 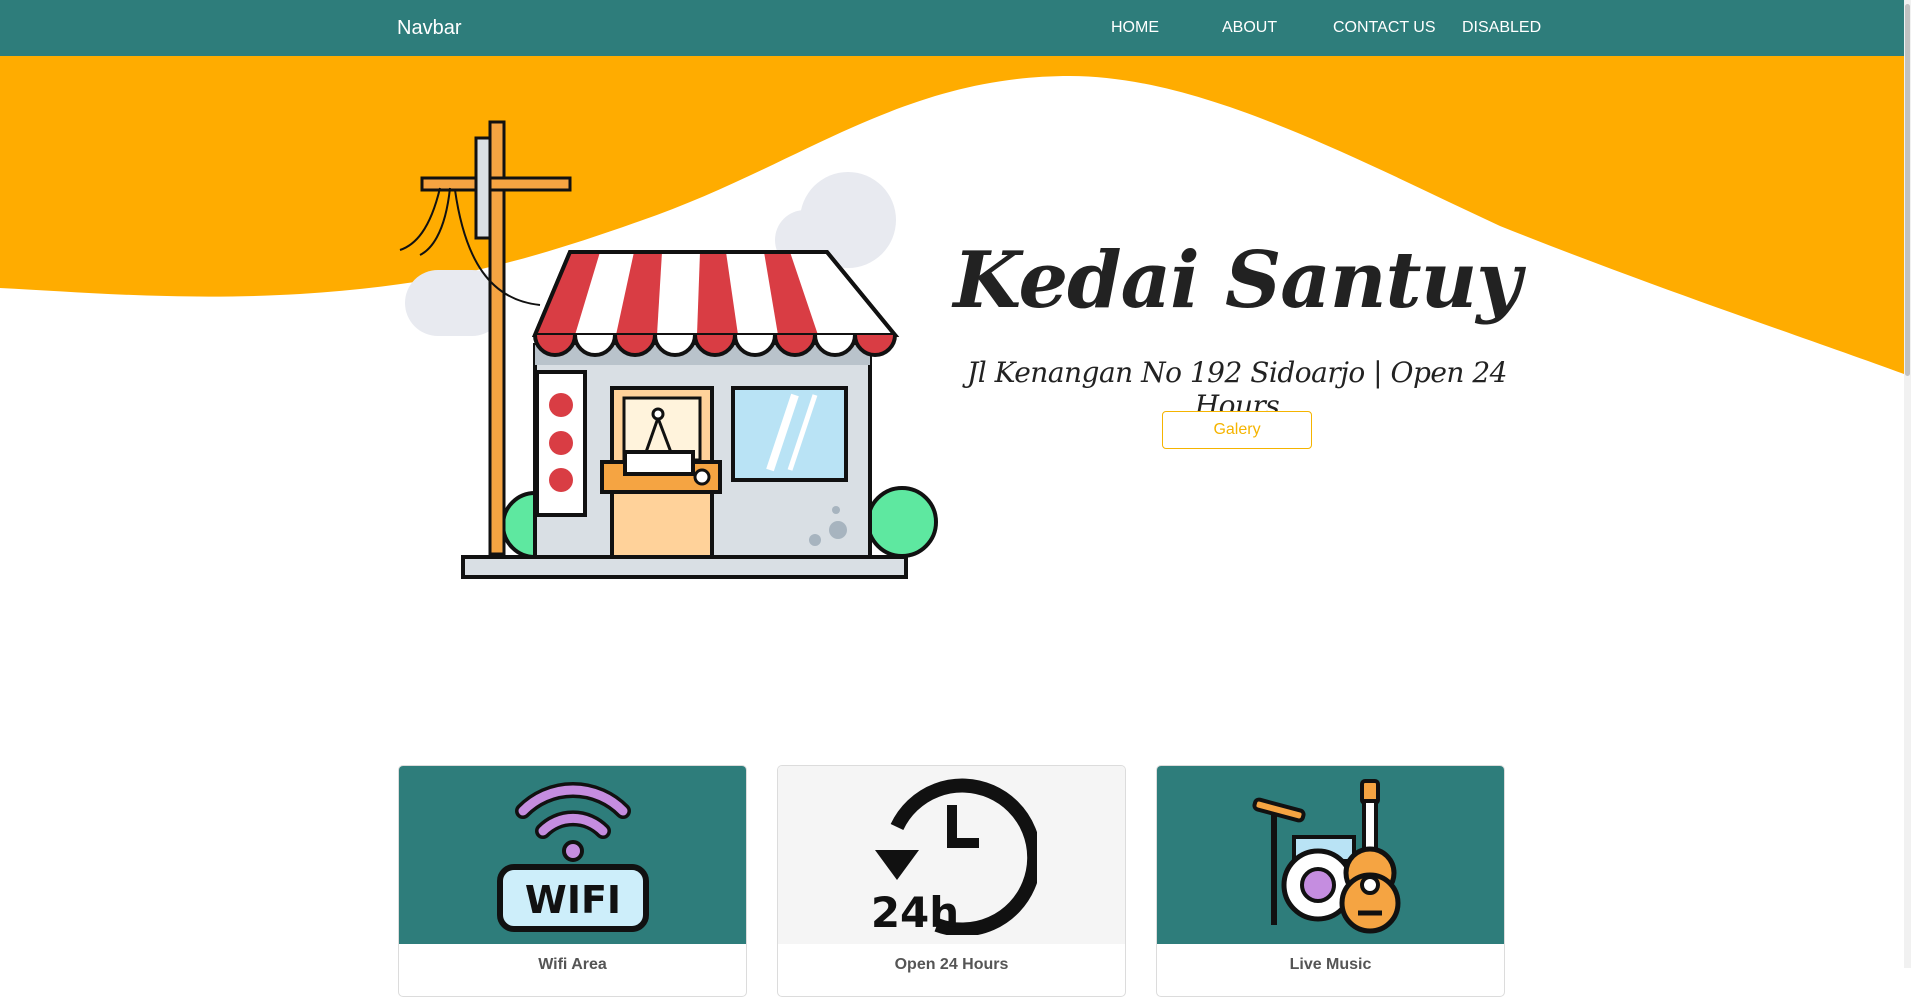 I want to click on nav-link-home: HOME, so click(x=1135, y=28).